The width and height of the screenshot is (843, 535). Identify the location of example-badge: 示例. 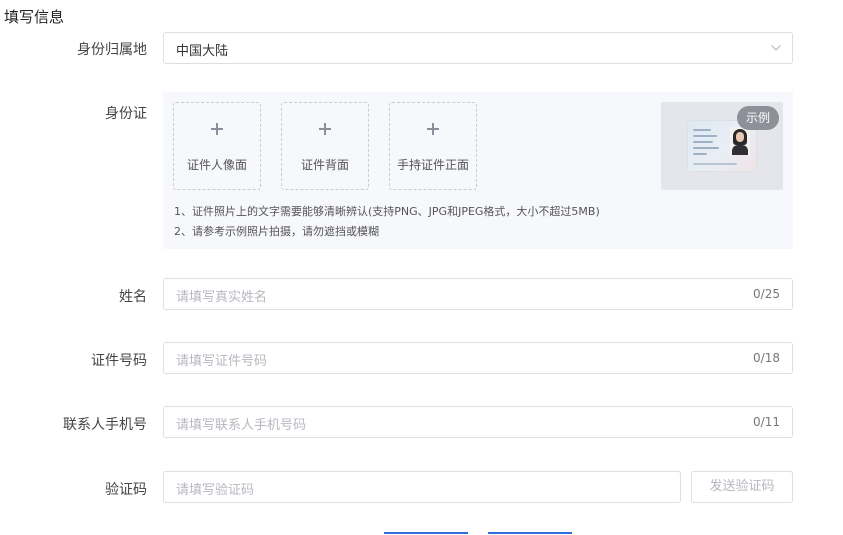
(757, 118).